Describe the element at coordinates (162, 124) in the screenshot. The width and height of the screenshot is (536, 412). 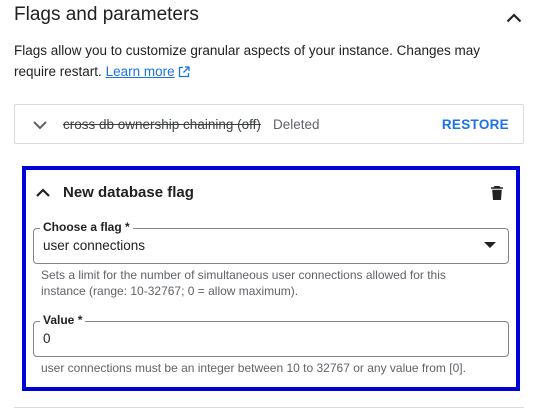
I see `deleted-flag-name: cross db ownership chaining (off)` at that location.